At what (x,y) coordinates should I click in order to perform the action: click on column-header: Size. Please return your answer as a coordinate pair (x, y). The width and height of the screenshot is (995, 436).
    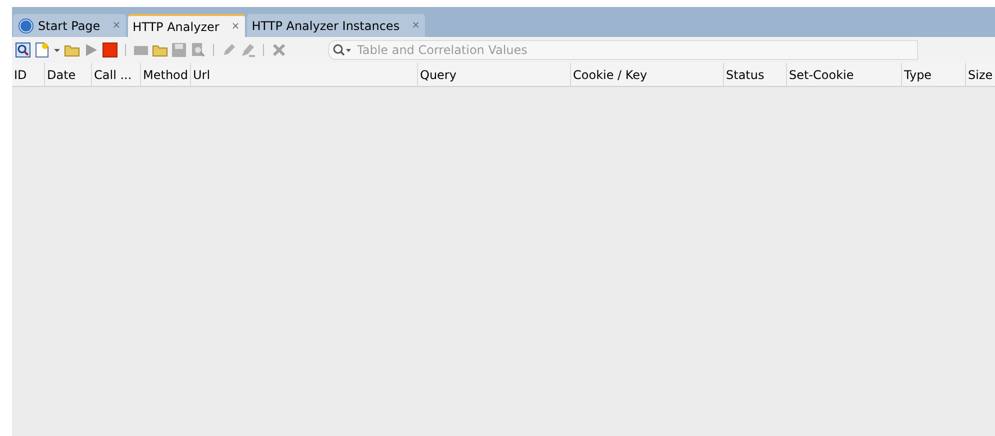
    Looking at the image, I should click on (980, 74).